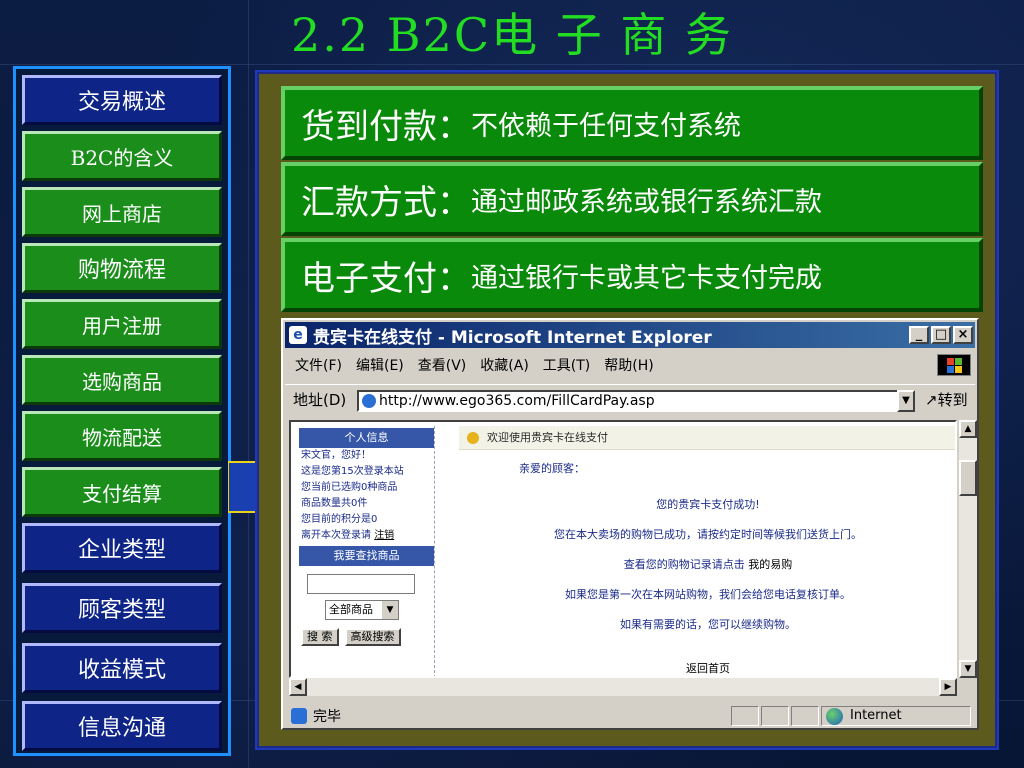 This screenshot has height=768, width=1024. I want to click on address-dropdown-icon: ▼, so click(906, 401).